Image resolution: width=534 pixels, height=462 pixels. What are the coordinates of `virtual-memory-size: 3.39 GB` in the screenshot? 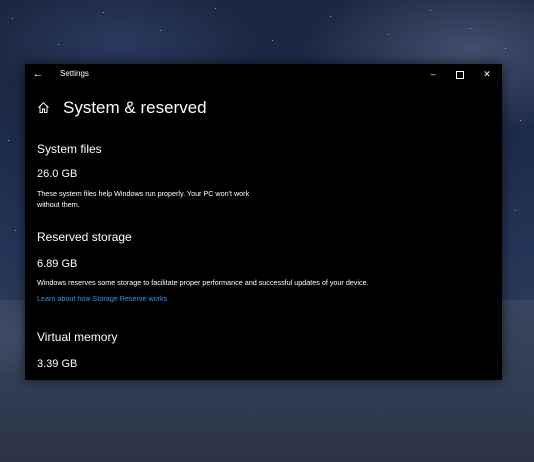 It's located at (57, 364).